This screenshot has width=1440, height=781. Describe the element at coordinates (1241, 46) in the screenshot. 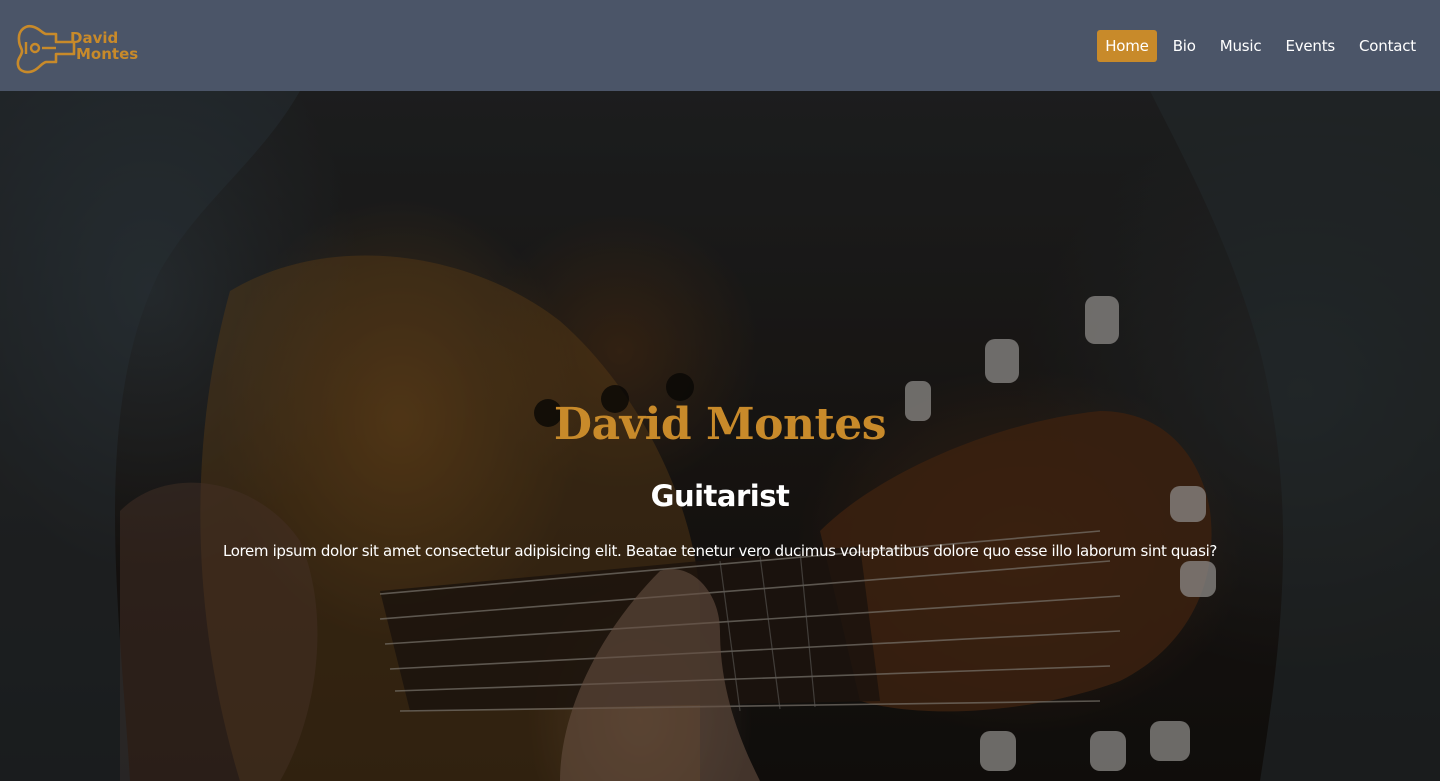

I see `nav-music: Music` at that location.